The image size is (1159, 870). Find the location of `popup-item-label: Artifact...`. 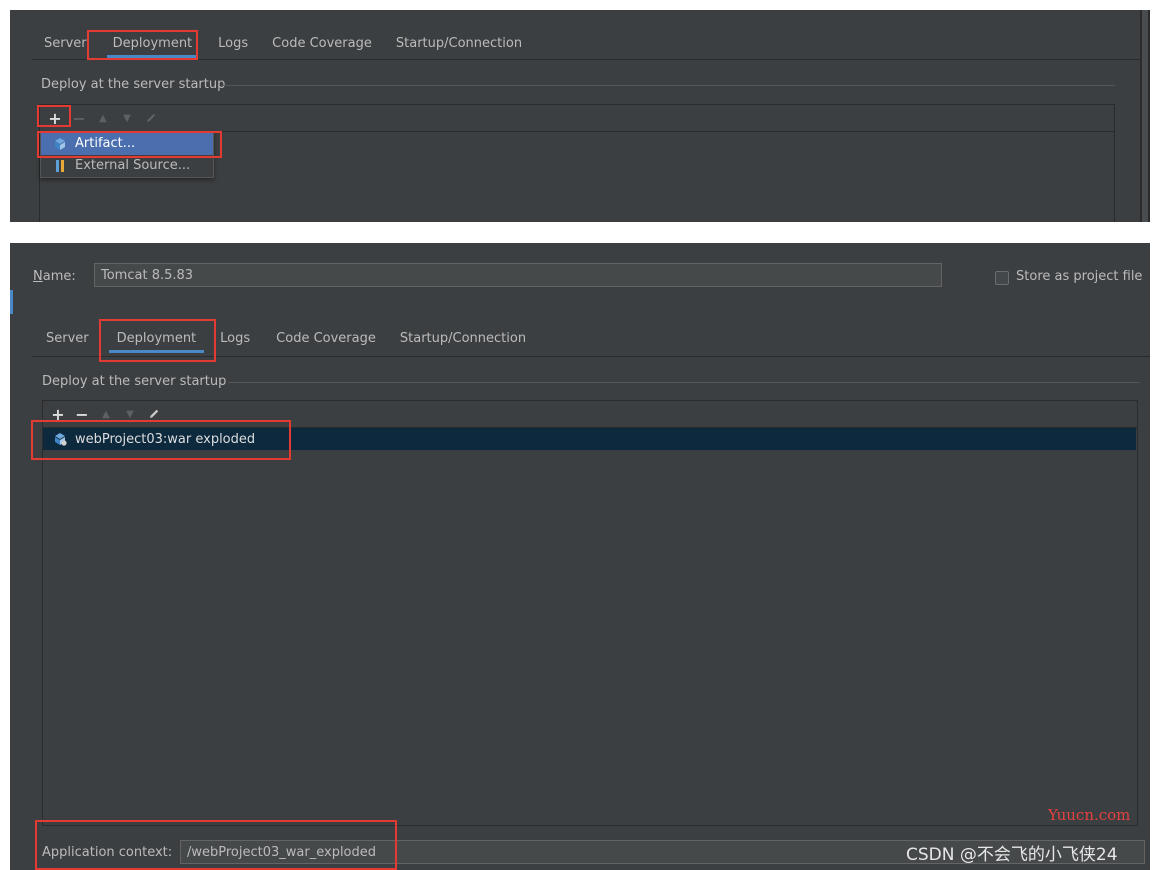

popup-item-label: Artifact... is located at coordinates (105, 143).